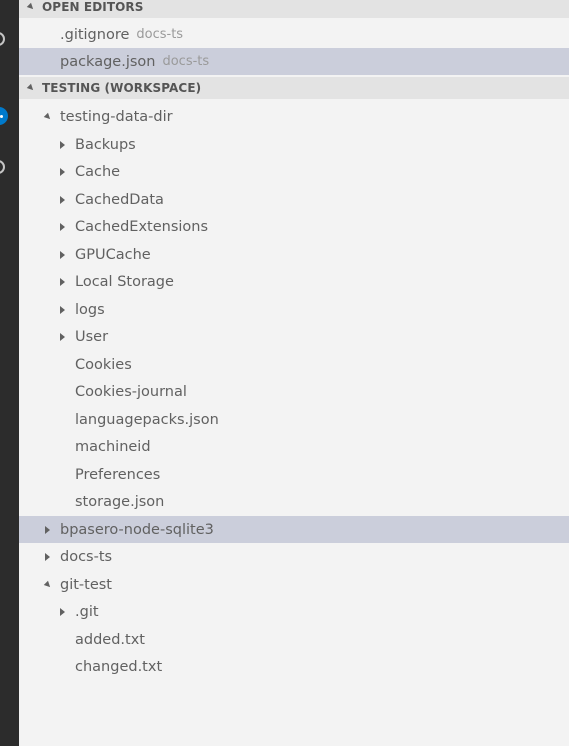 The height and width of the screenshot is (746, 578). Describe the element at coordinates (116, 116) in the screenshot. I see `tree-item-label: testing-data-dir` at that location.